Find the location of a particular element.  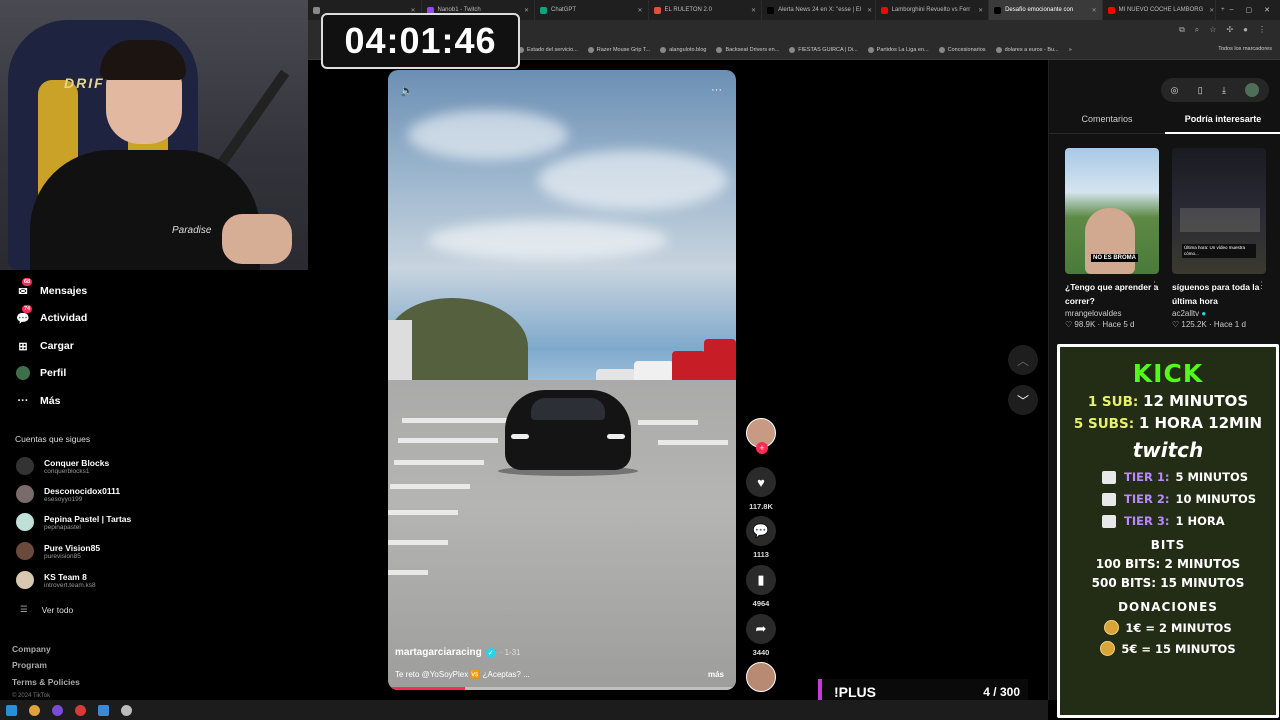

all-bookmarks: Todos los marcadores is located at coordinates (1245, 49).